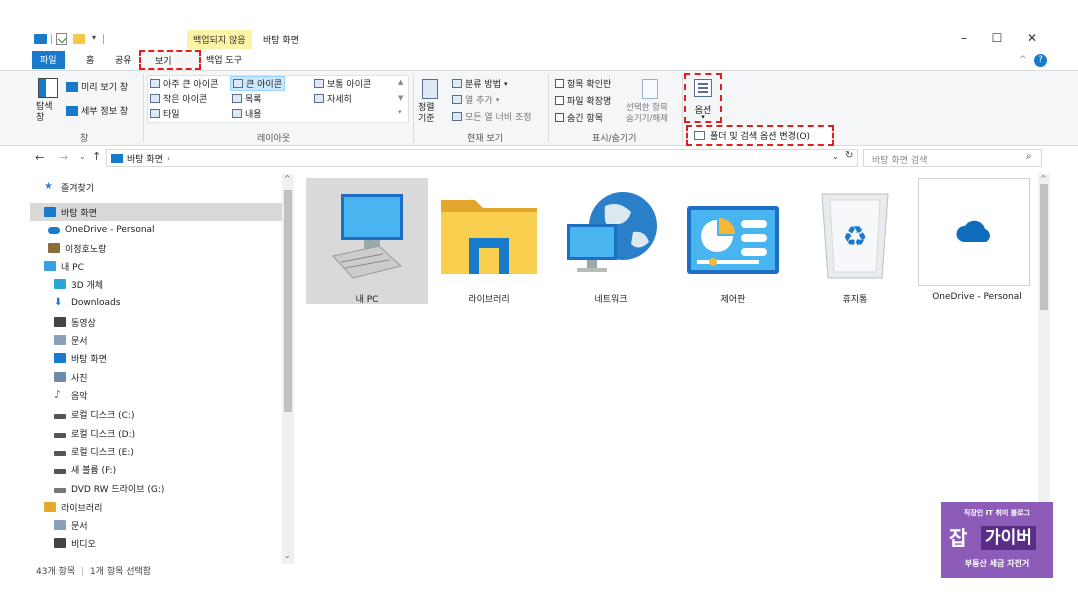  I want to click on options-button: 옵션 ▾, so click(703, 98).